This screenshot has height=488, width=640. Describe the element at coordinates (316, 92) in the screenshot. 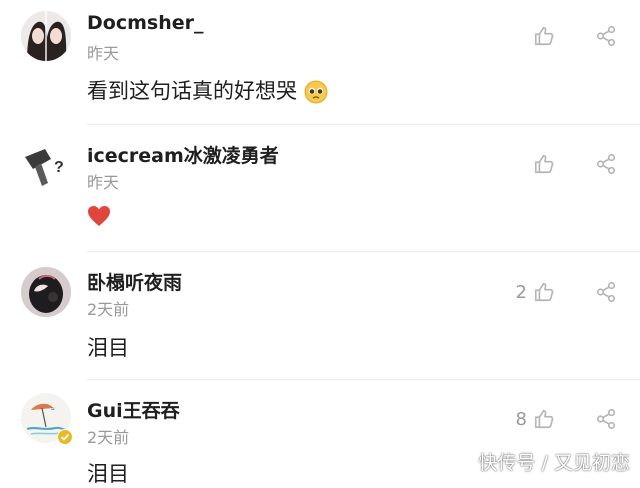

I see `pleading-face-emoji-icon` at that location.